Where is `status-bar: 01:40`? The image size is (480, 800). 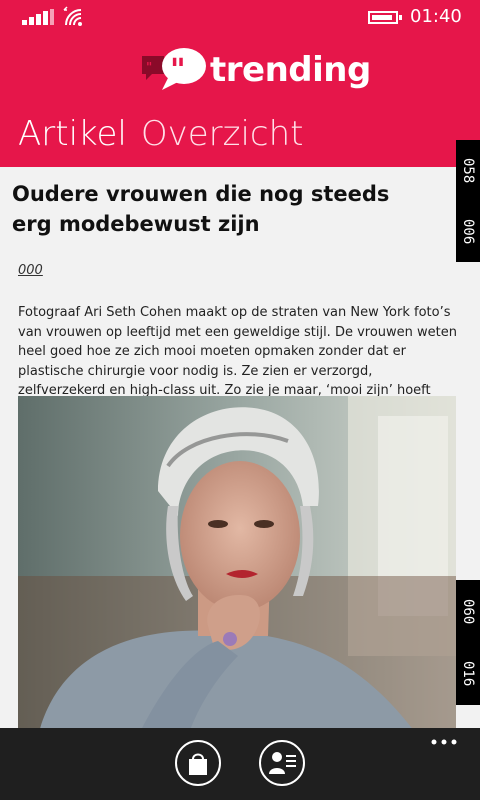
status-bar: 01:40 is located at coordinates (240, 16).